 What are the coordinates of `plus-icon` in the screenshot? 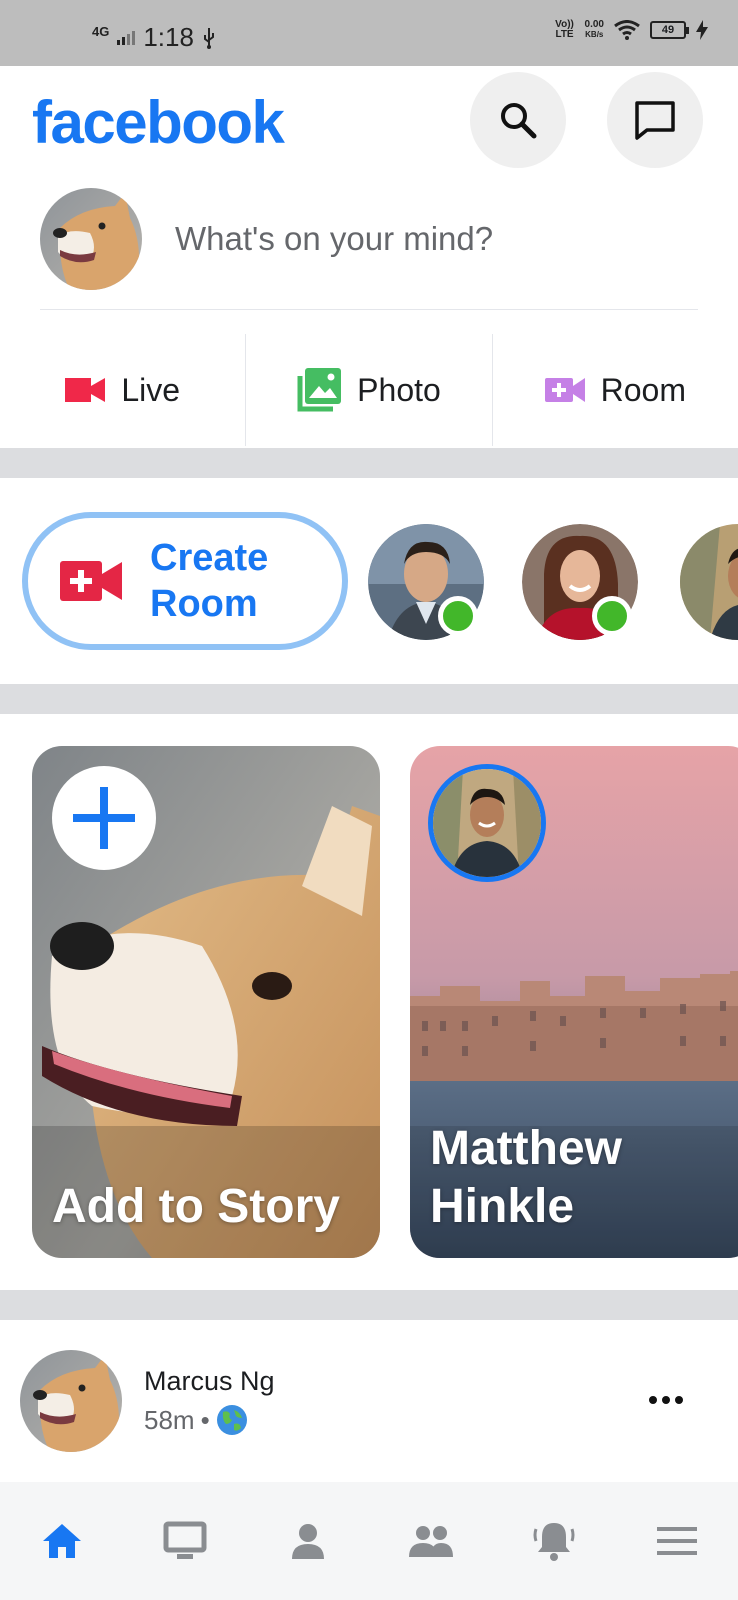 It's located at (104, 818).